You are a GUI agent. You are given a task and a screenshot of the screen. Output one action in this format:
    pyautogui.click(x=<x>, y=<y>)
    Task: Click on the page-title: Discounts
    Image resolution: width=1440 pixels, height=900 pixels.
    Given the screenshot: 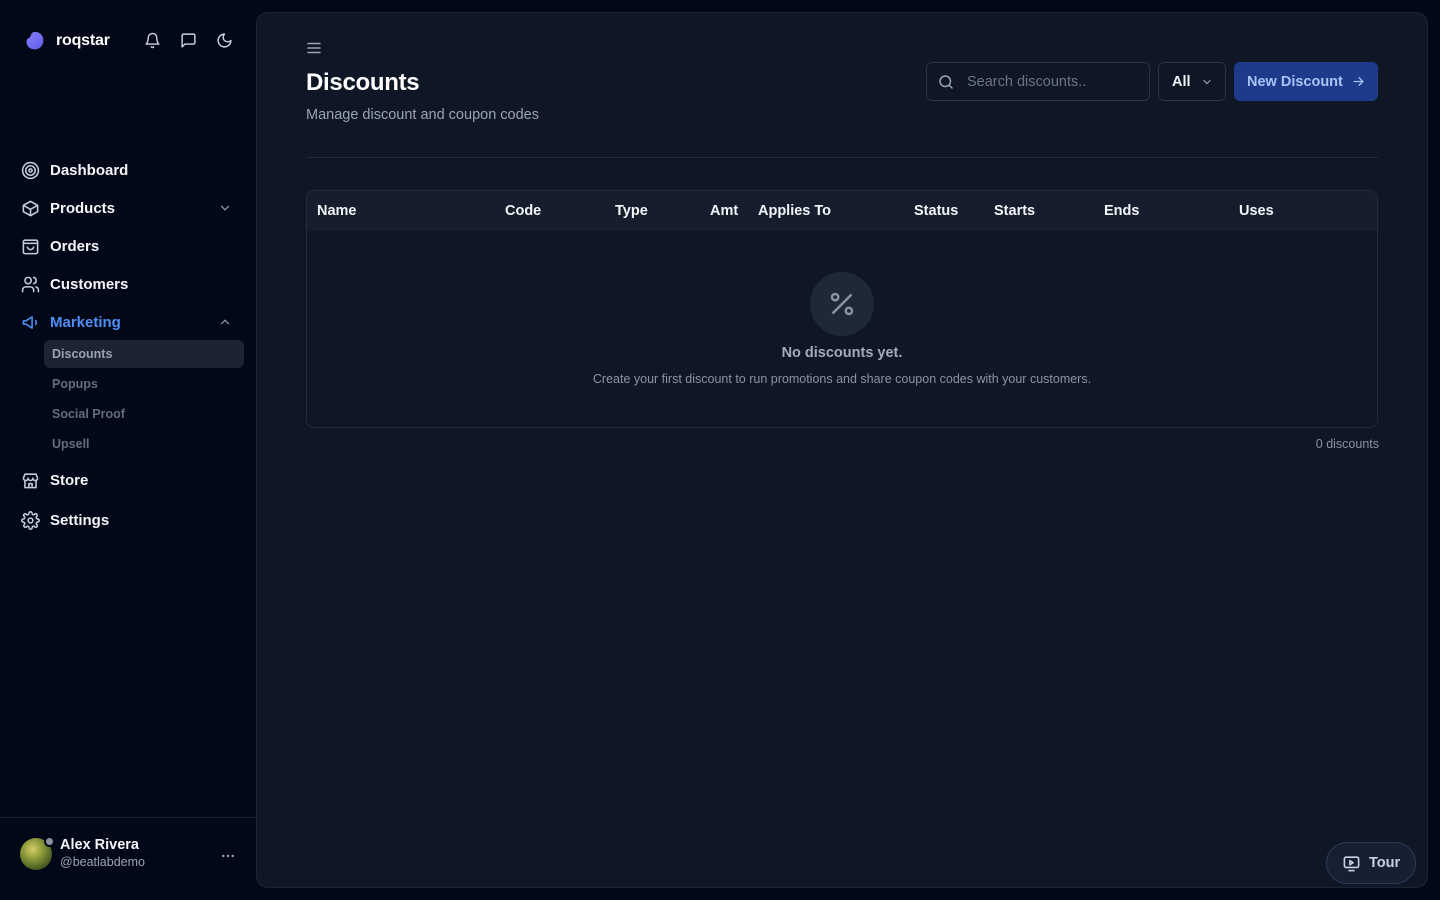 What is the action you would take?
    pyautogui.click(x=363, y=82)
    